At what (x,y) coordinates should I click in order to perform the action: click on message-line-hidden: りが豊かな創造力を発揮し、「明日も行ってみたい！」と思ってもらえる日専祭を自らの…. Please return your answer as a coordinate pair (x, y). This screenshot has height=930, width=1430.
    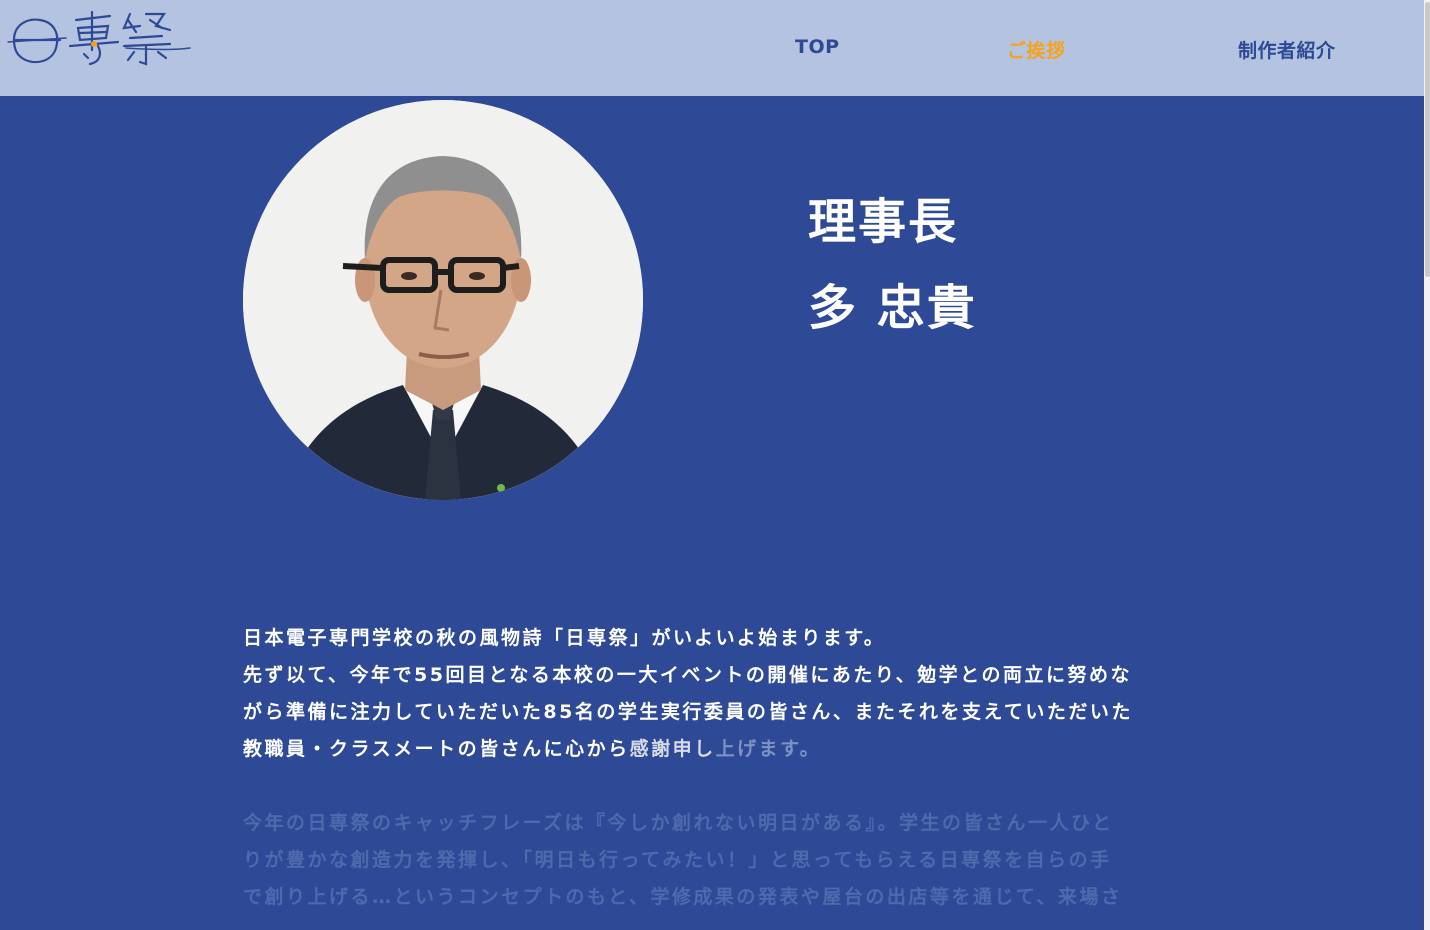
    Looking at the image, I should click on (677, 860).